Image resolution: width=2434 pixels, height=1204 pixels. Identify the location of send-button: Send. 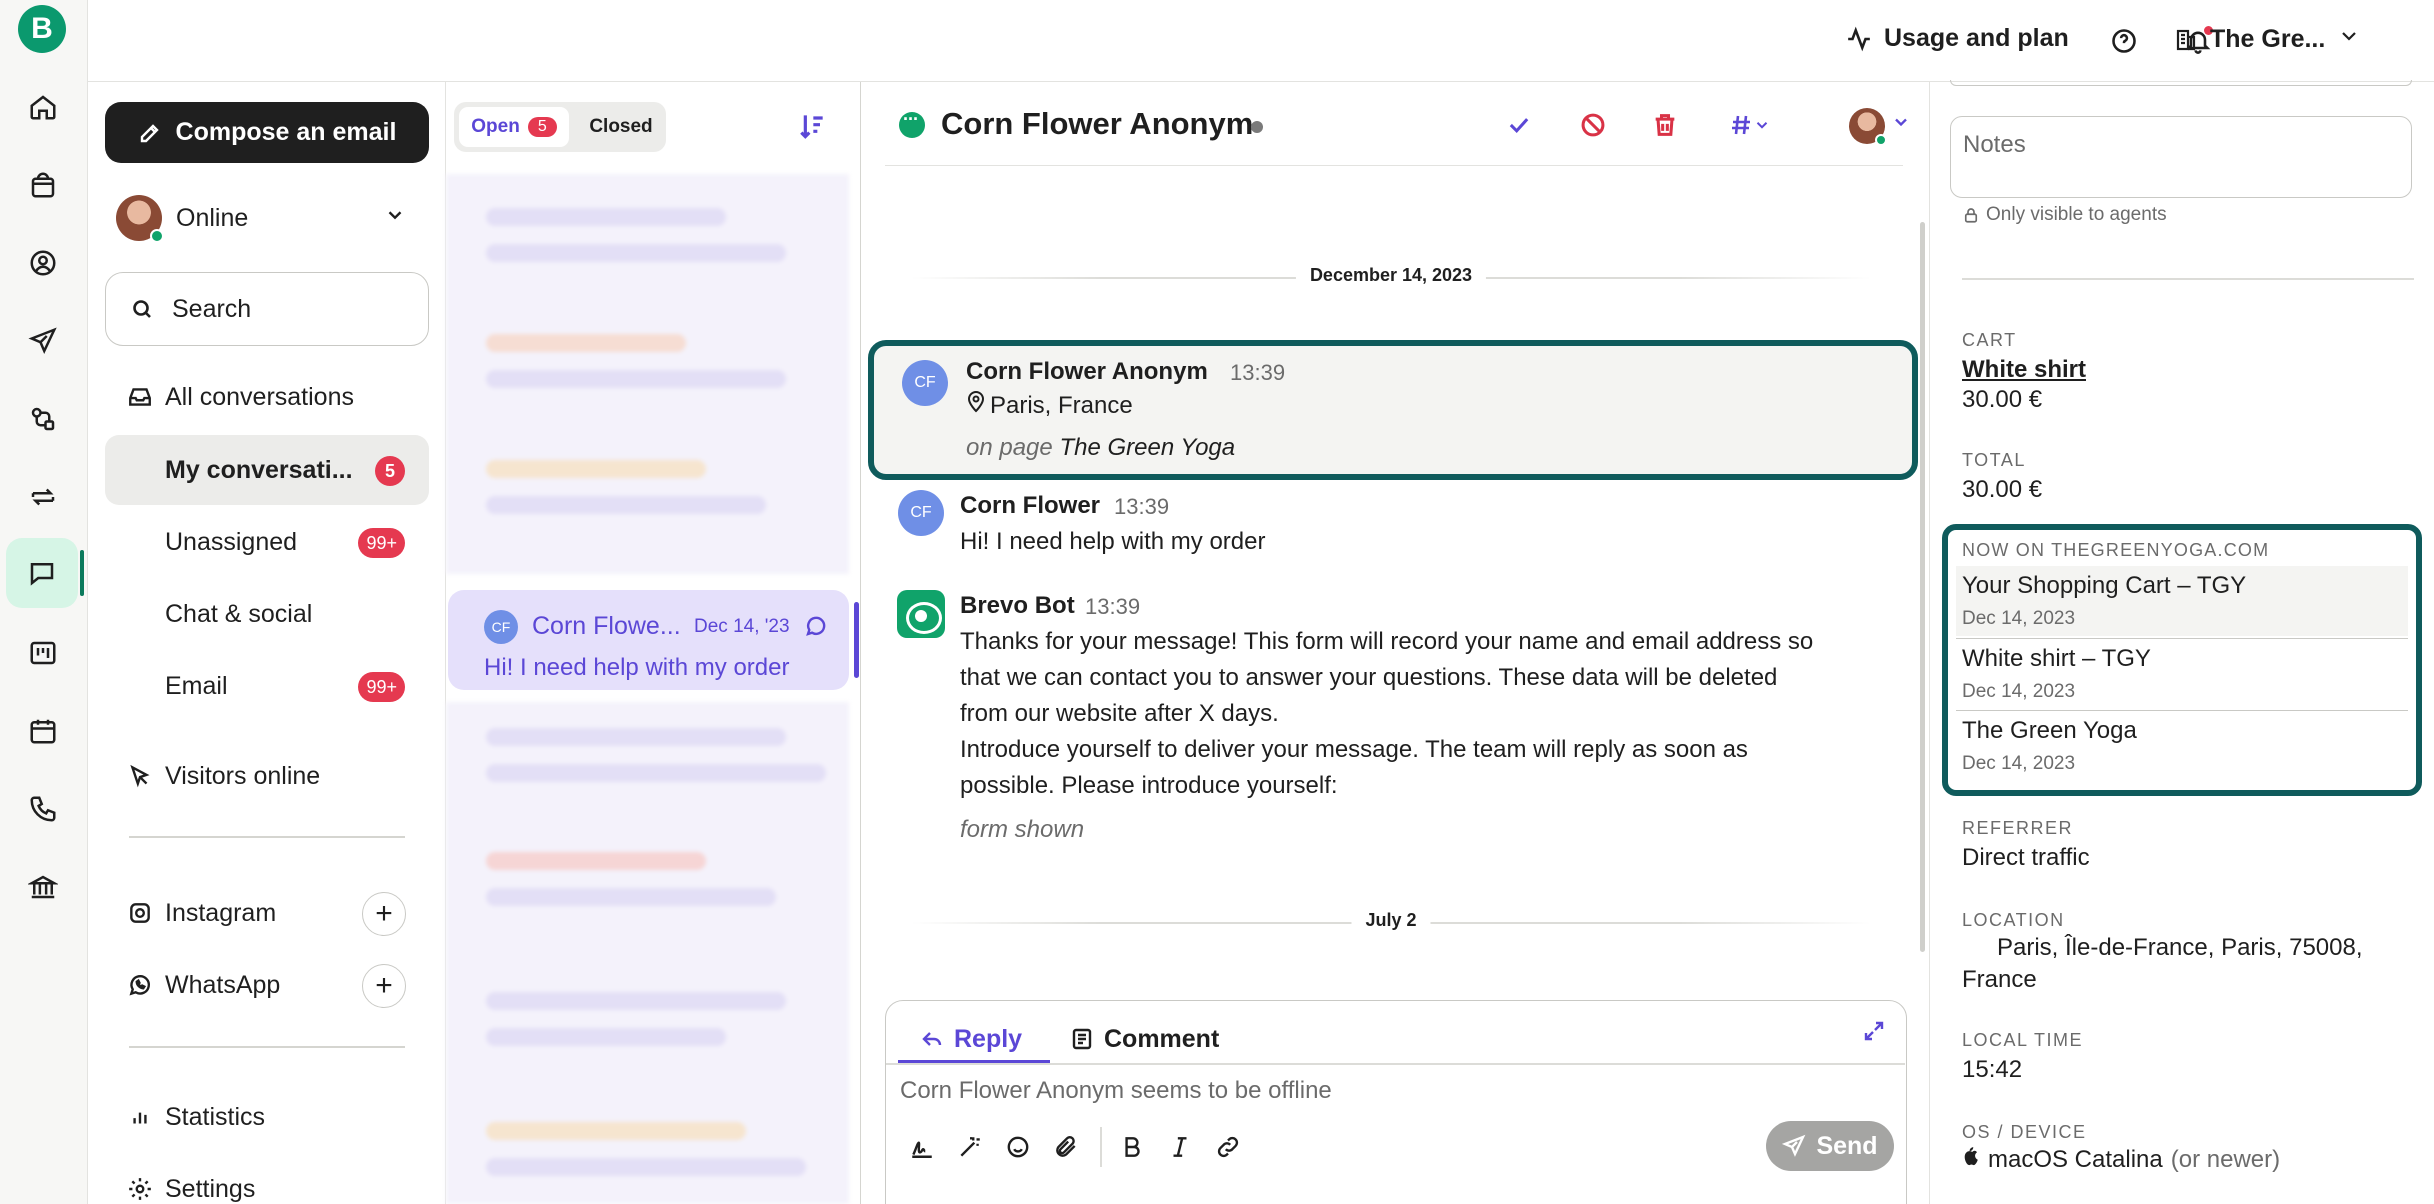
(1830, 1146).